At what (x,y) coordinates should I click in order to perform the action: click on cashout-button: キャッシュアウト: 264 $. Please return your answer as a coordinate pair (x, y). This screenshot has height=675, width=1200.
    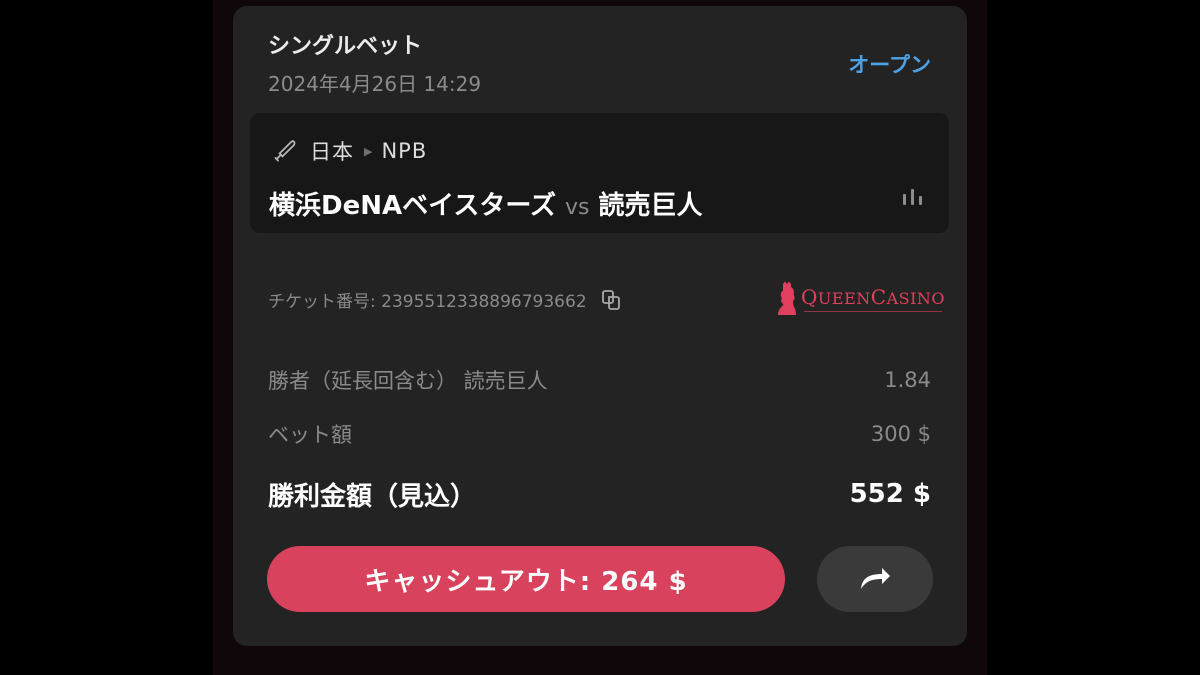
    Looking at the image, I should click on (526, 579).